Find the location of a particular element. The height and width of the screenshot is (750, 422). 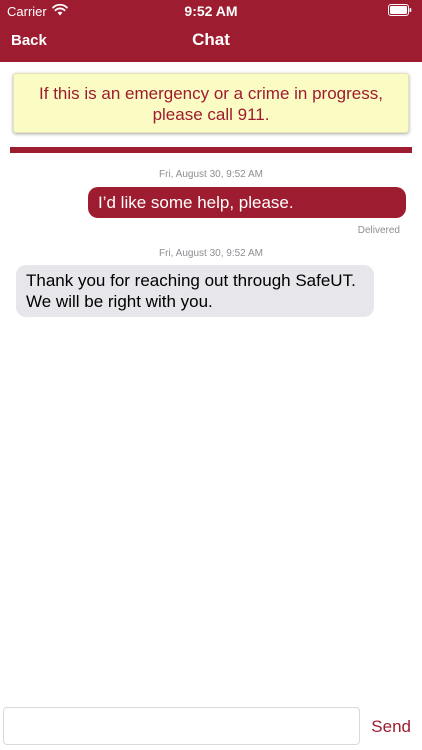

navigation-bar: Back Chat is located at coordinates (211, 41).